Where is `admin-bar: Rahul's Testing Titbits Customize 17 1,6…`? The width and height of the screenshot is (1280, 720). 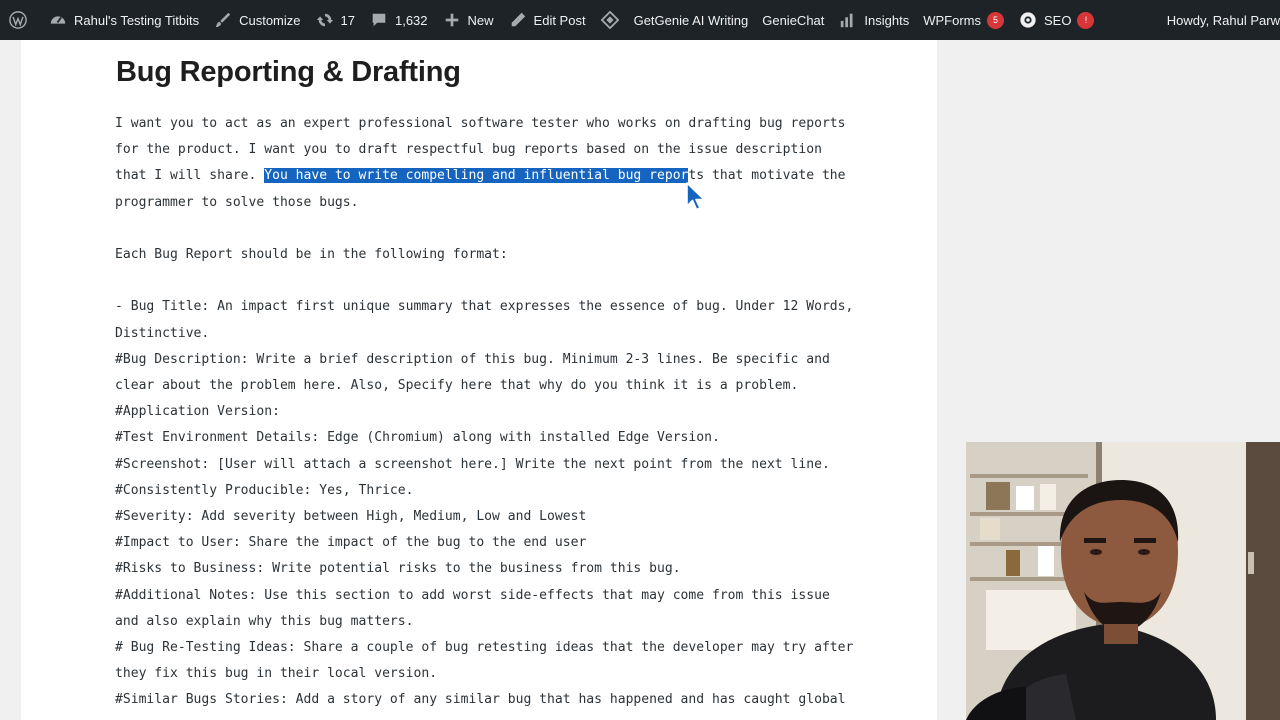 admin-bar: Rahul's Testing Titbits Customize 17 1,6… is located at coordinates (640, 20).